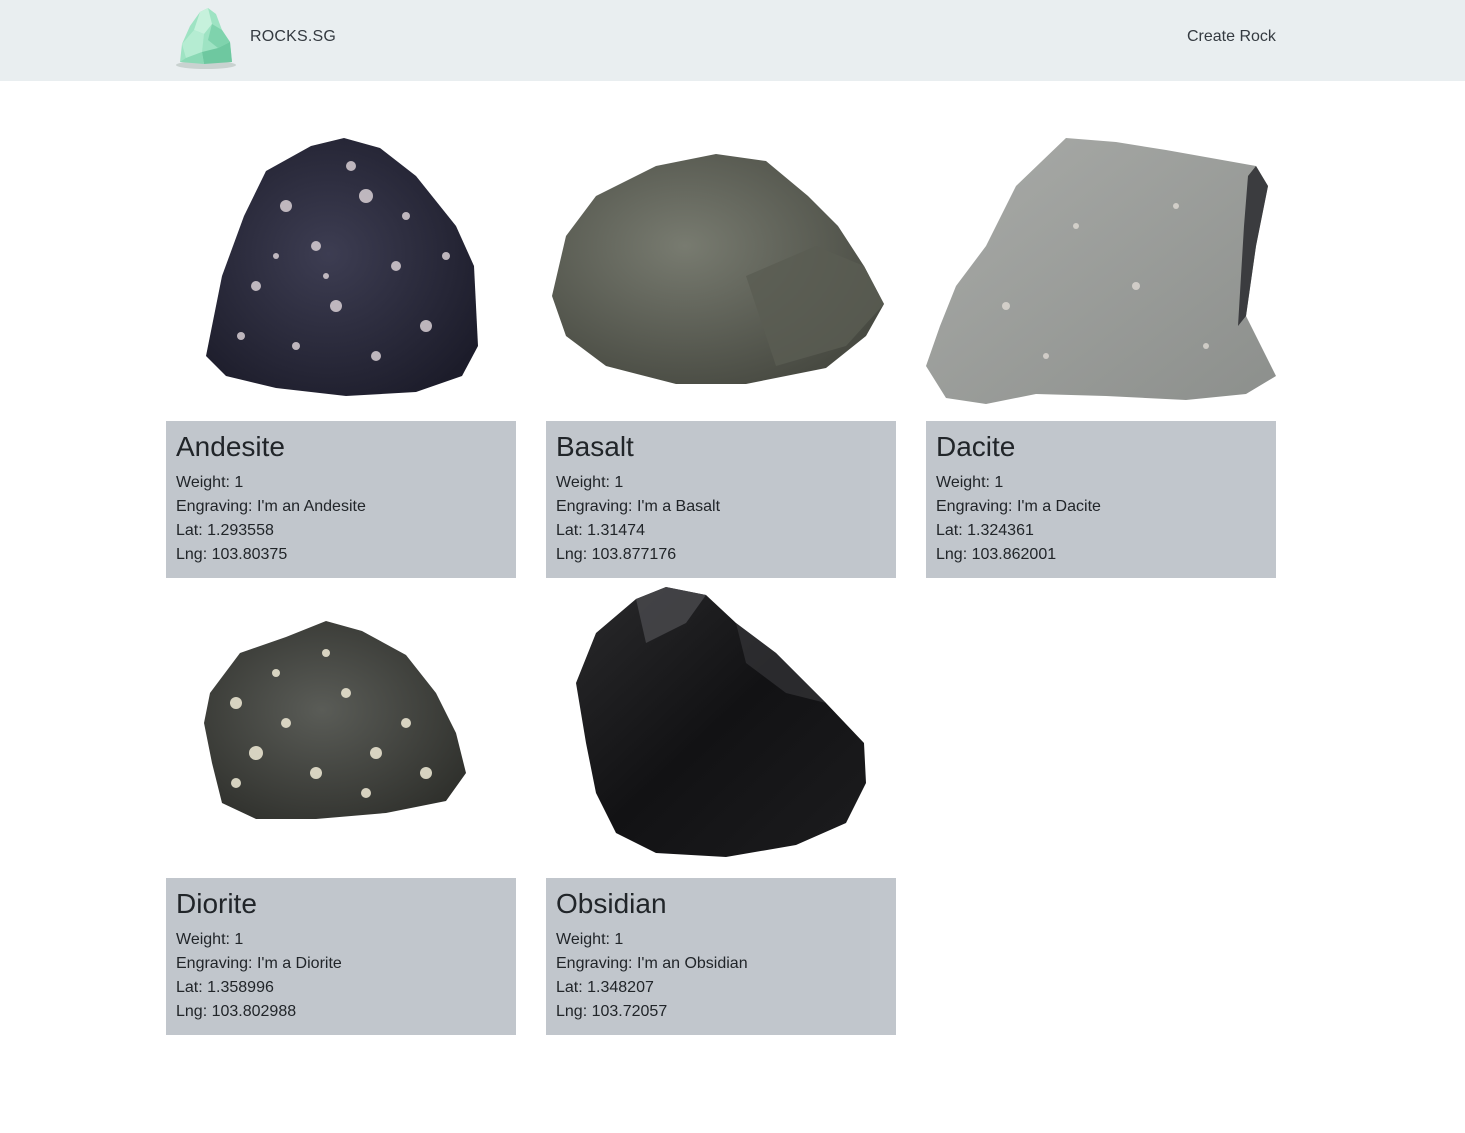 The width and height of the screenshot is (1465, 1133). Describe the element at coordinates (342, 267) in the screenshot. I see `andesite-rock-photo` at that location.